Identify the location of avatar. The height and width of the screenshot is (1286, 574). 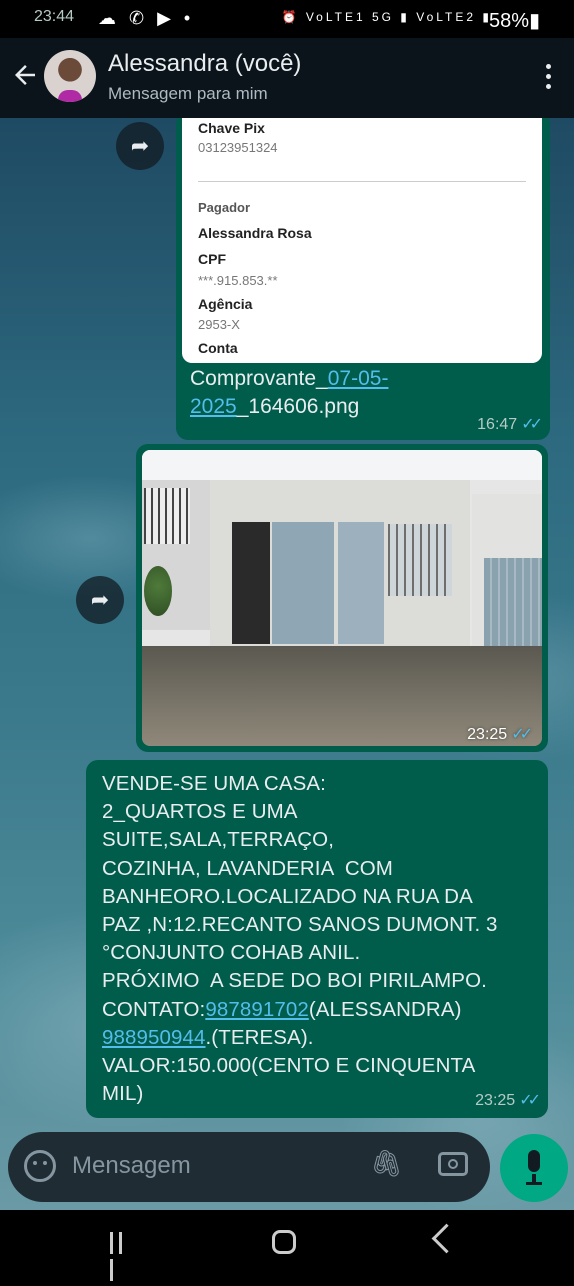
(70, 76).